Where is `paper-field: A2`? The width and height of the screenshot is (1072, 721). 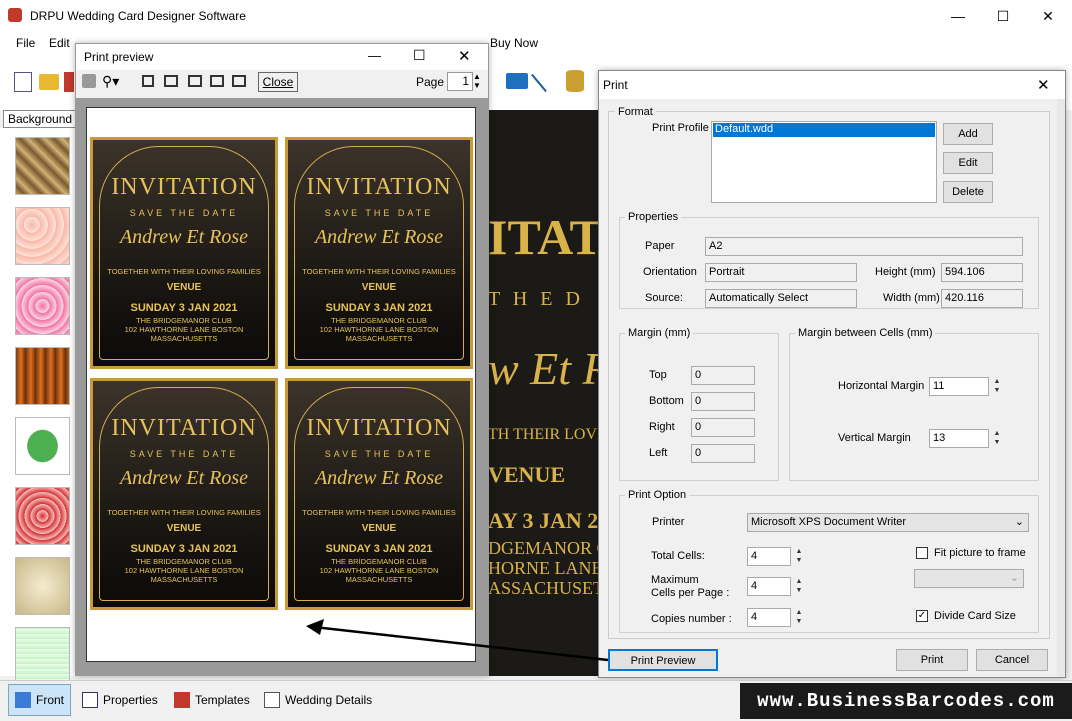
paper-field: A2 is located at coordinates (864, 246).